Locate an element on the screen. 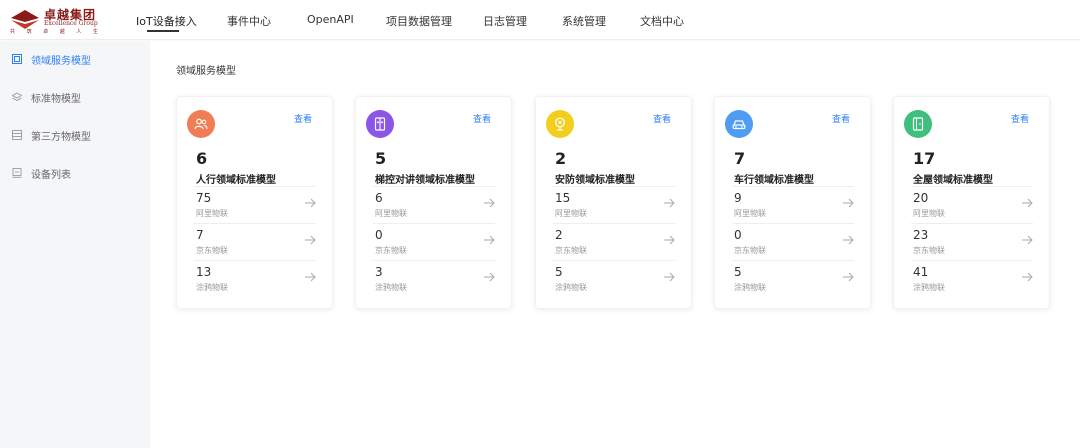 This screenshot has height=448, width=1080. sidebar: 领域服务模型 标准物模型 第三方物模型 设备列表 is located at coordinates (75, 244).